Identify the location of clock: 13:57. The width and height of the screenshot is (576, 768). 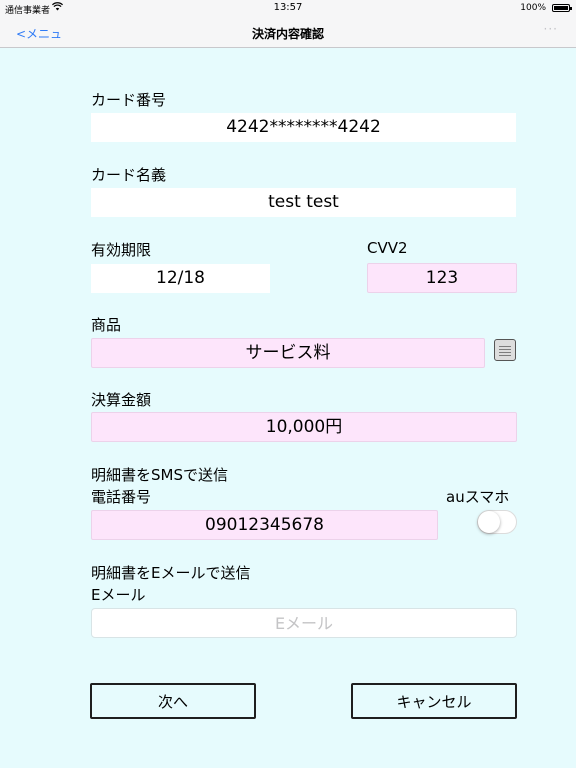
(288, 7).